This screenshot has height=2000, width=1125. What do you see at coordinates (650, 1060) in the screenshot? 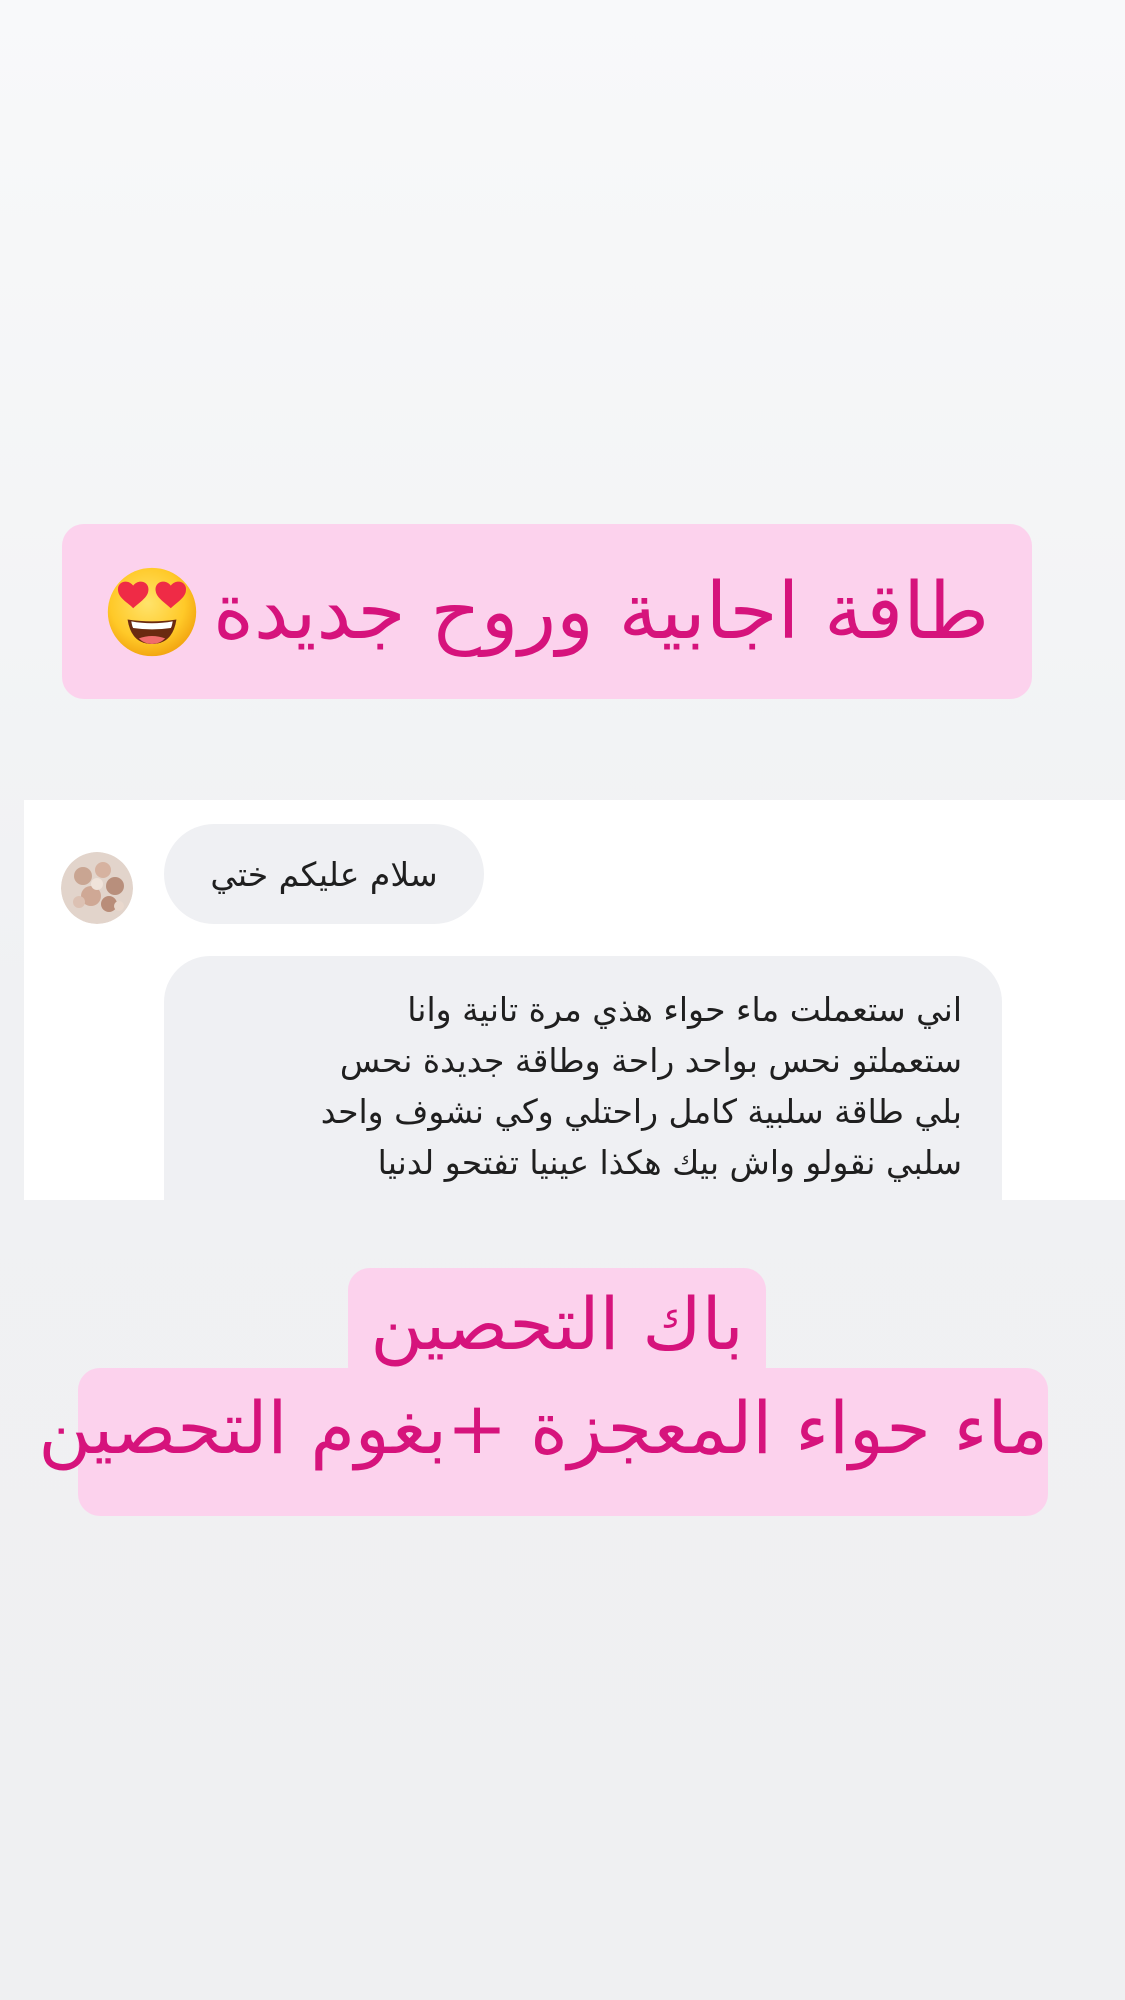
I see `message-line: ستعملتو نحس بواحد راحة وطاقة جديدة نحس` at bounding box center [650, 1060].